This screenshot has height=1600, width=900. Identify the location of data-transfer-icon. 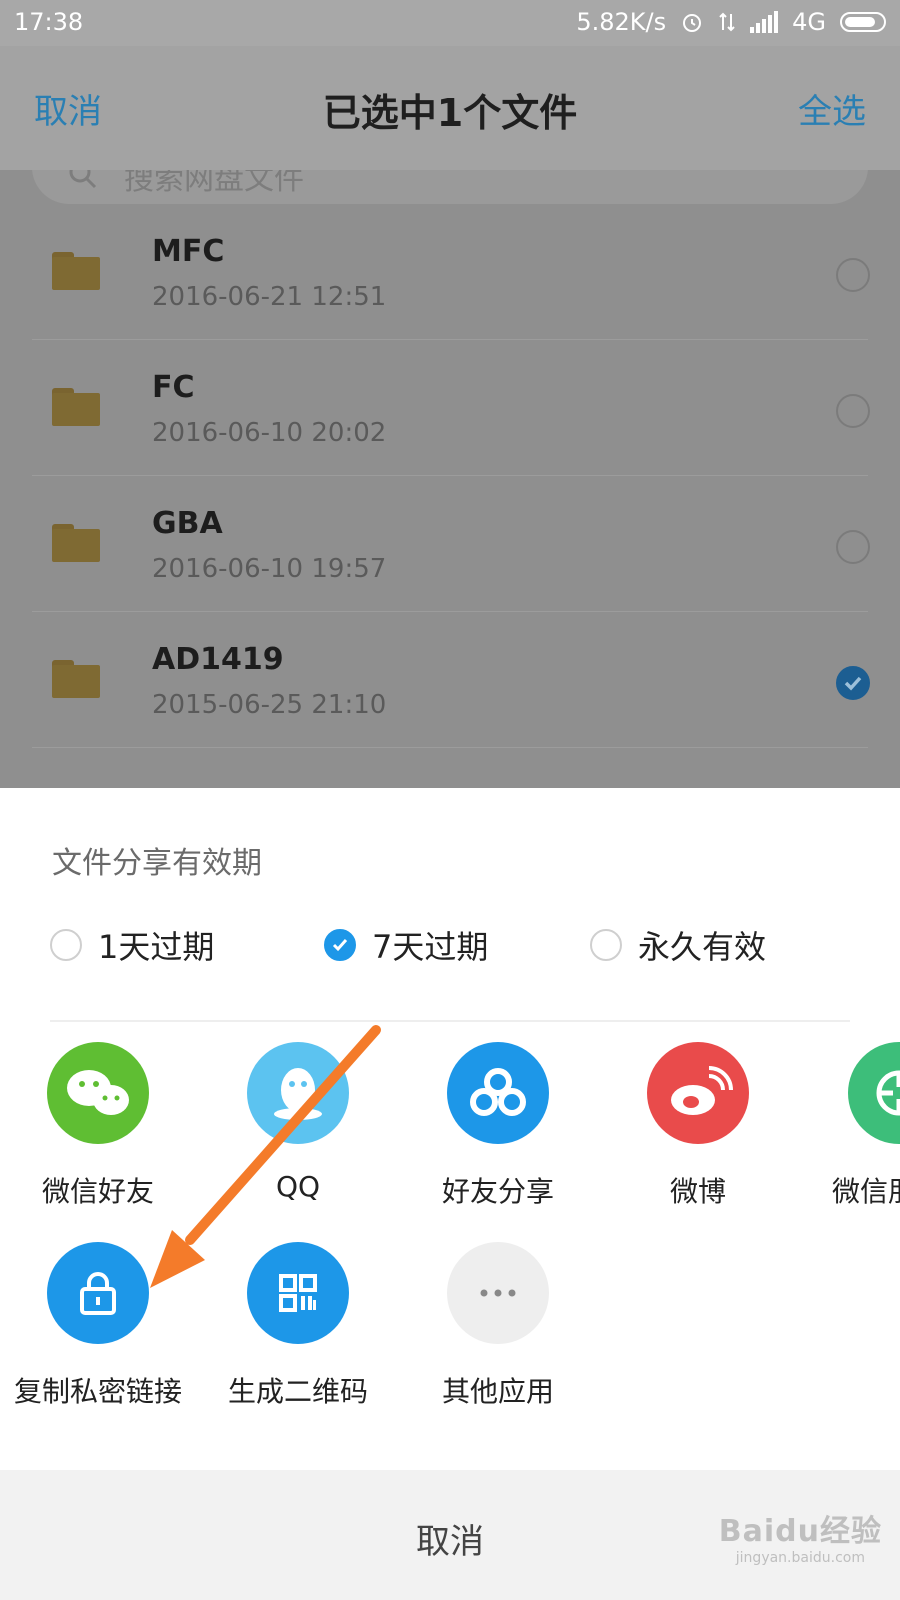
(727, 22).